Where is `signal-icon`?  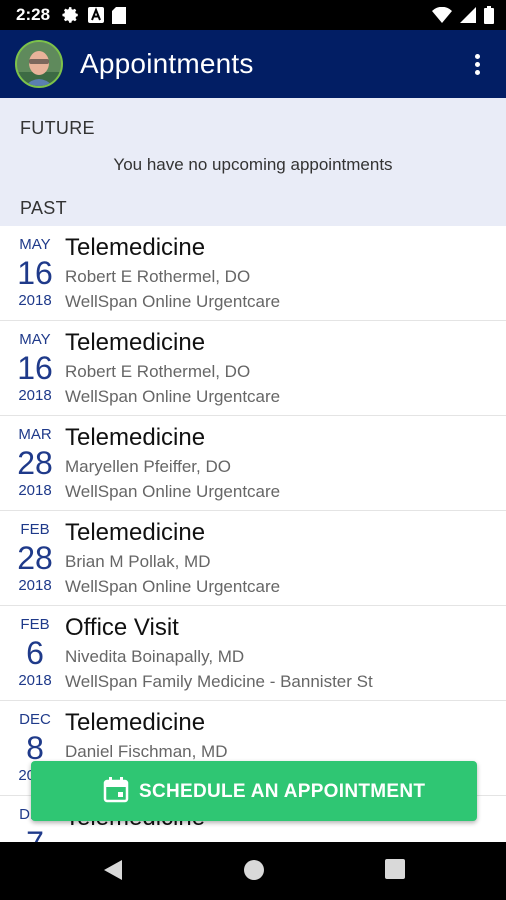 signal-icon is located at coordinates (468, 15).